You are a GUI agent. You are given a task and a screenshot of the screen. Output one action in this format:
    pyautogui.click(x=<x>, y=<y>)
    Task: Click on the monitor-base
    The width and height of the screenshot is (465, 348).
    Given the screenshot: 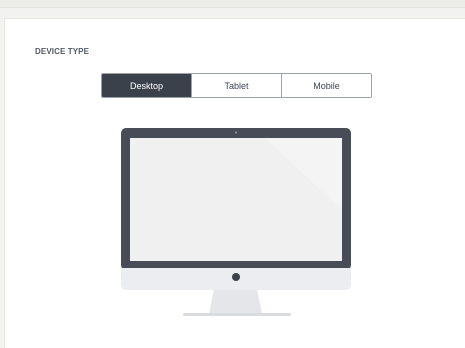 What is the action you would take?
    pyautogui.click(x=237, y=314)
    